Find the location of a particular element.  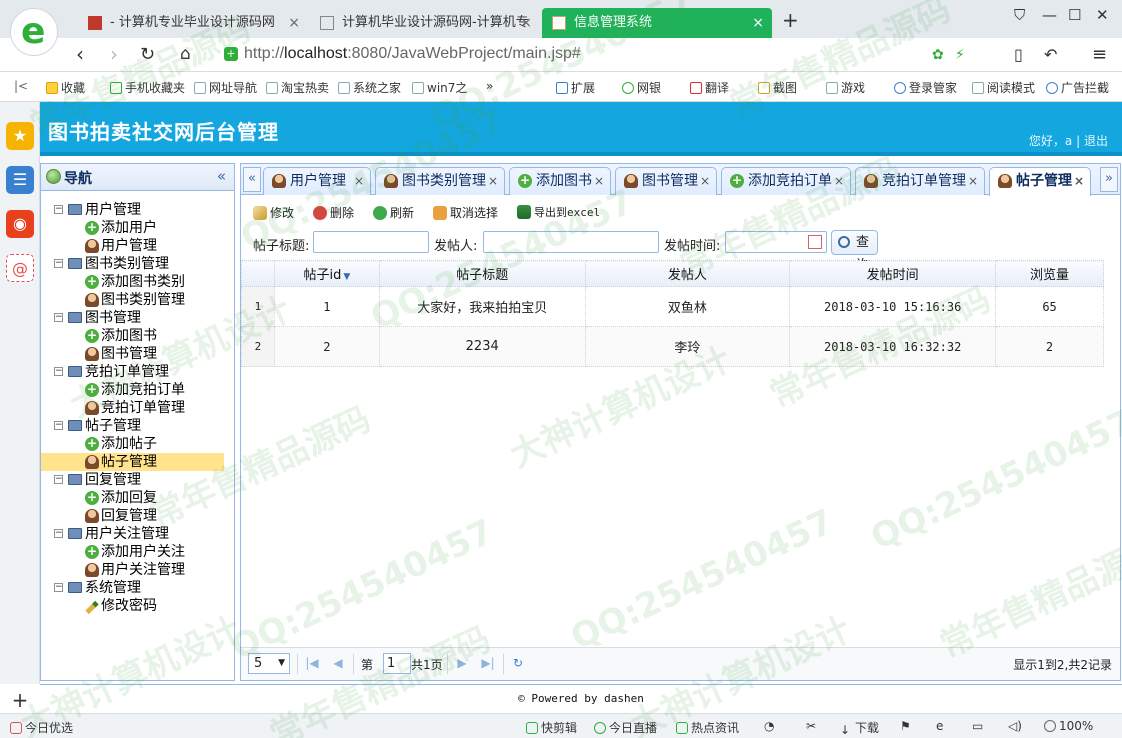

nav-item: 用户管理 is located at coordinates (137, 246).